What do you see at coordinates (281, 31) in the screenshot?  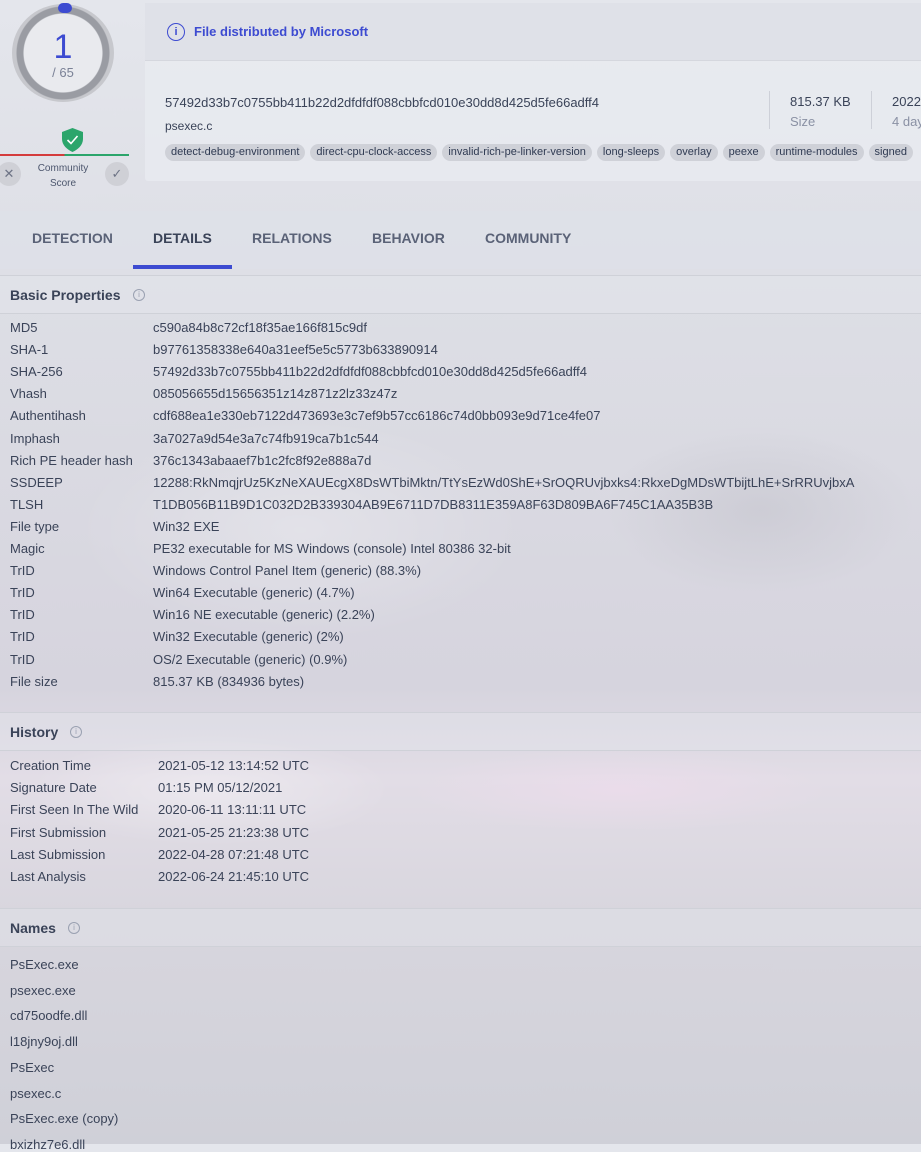 I see `notice-text: File distributed by Microsoft` at bounding box center [281, 31].